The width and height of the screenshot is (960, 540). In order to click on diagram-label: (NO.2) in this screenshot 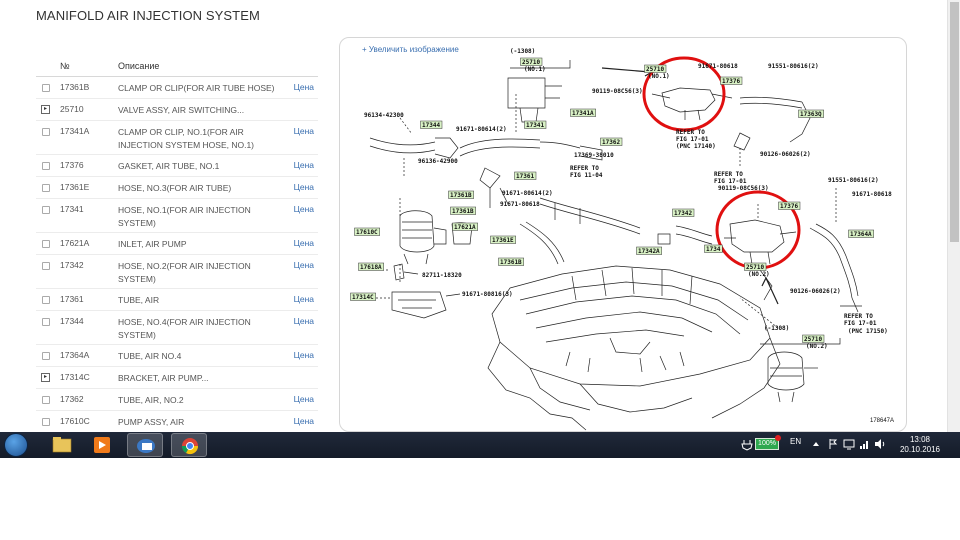, I will do `click(759, 274)`.